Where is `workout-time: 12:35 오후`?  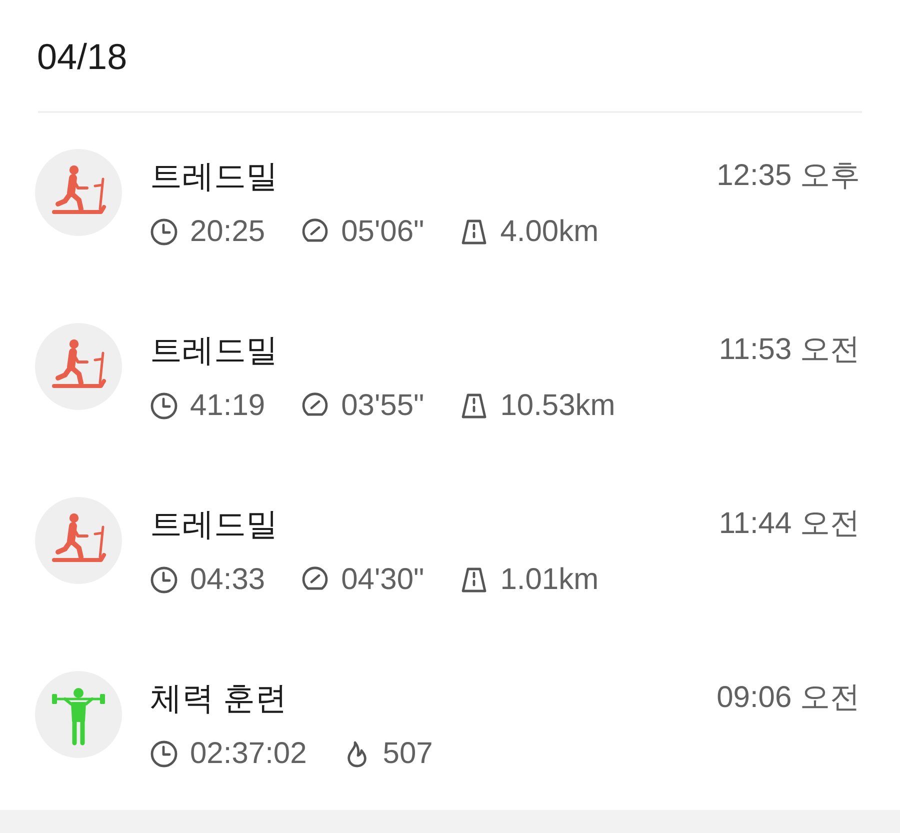 workout-time: 12:35 오후 is located at coordinates (788, 176).